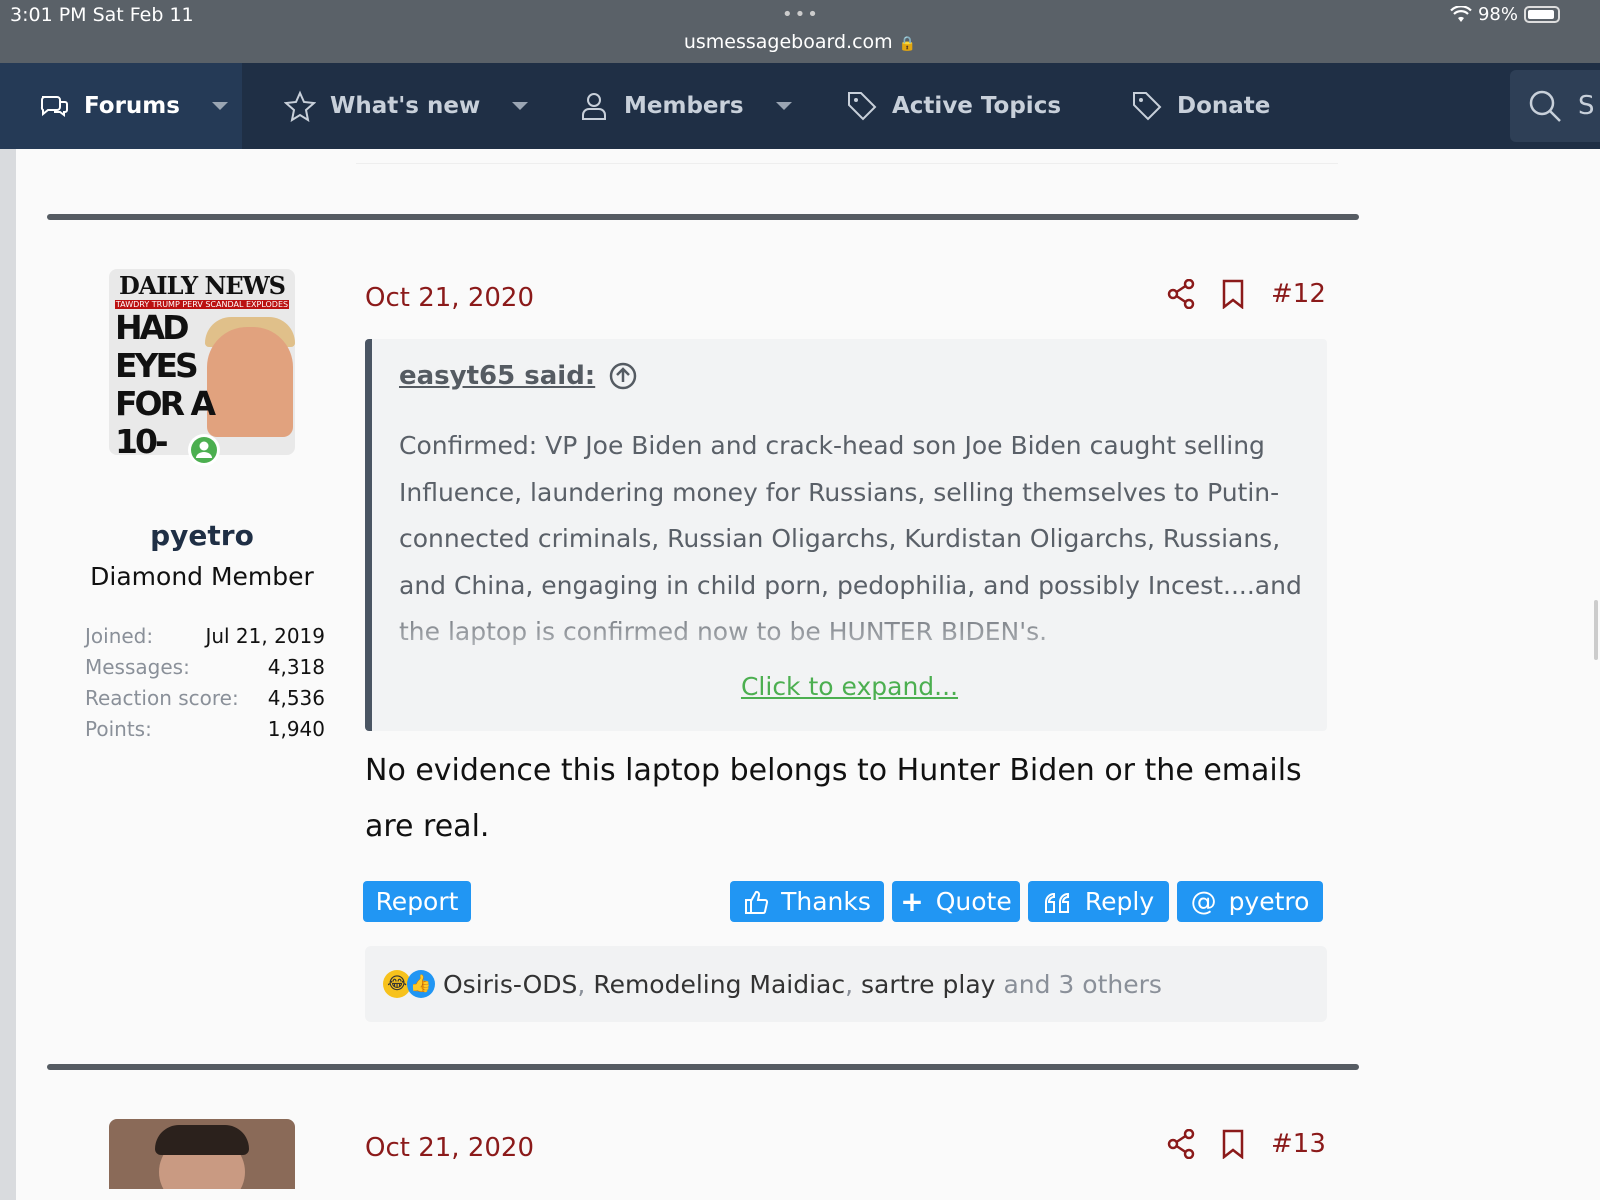 The height and width of the screenshot is (1200, 1600). I want to click on reply-button: Reply, so click(1098, 901).